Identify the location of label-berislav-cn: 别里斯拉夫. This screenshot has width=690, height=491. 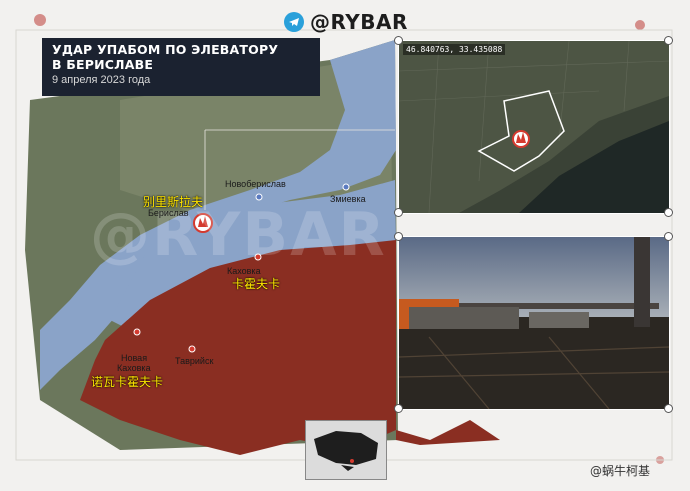
(173, 202).